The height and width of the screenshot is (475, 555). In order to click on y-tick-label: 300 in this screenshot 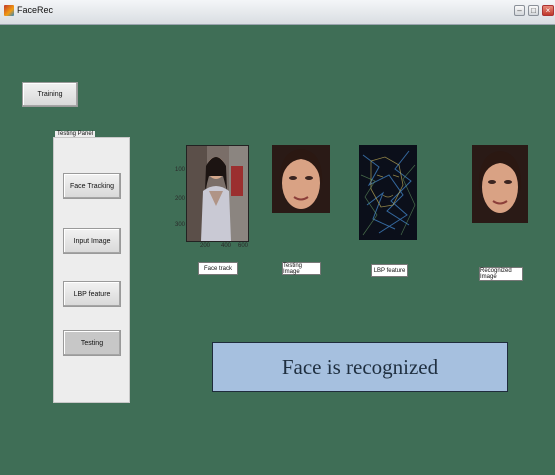, I will do `click(180, 225)`.